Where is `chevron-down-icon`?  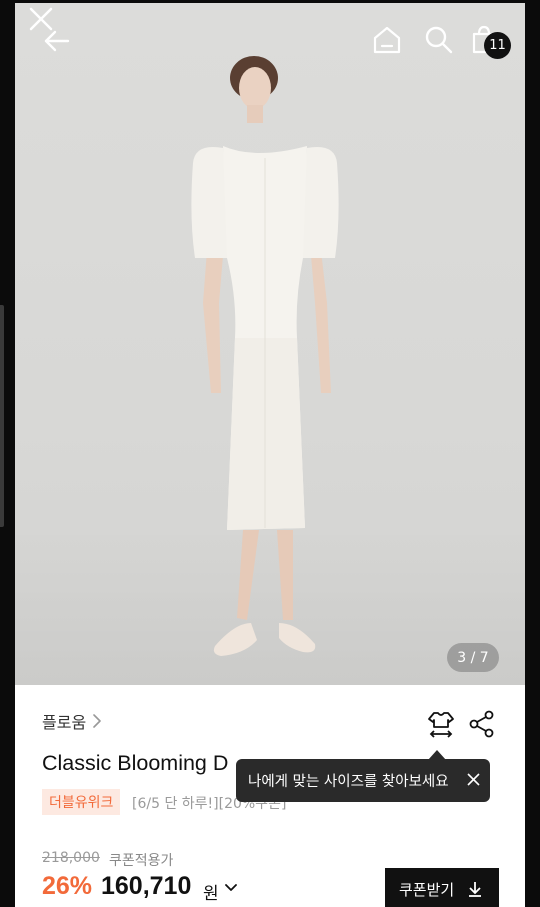 chevron-down-icon is located at coordinates (231, 888).